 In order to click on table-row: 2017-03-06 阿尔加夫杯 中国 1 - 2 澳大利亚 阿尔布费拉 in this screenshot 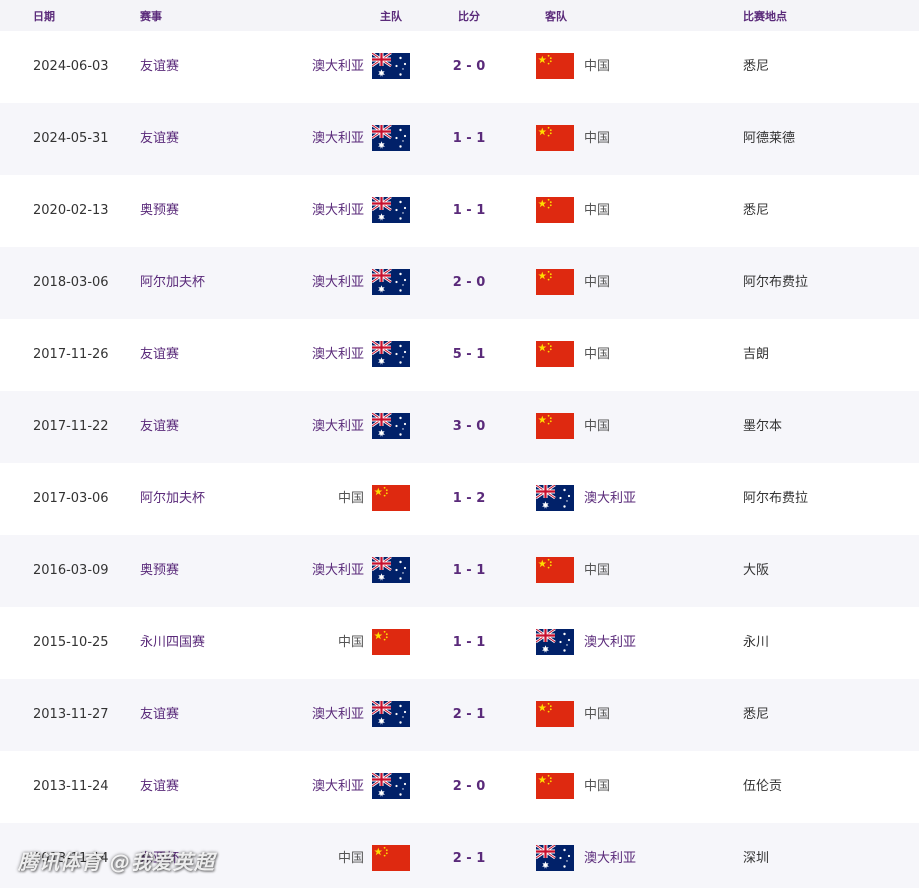, I will do `click(459, 499)`.